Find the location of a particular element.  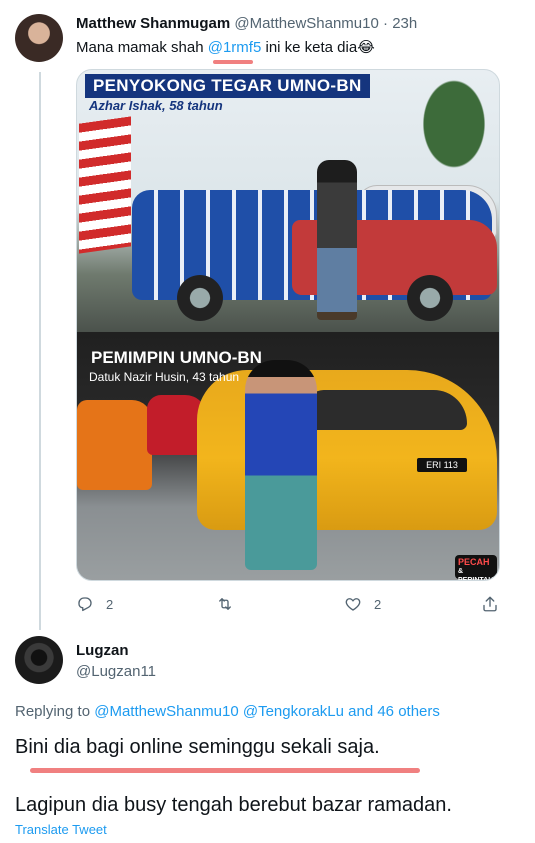

mention-highlight-underline is located at coordinates (233, 62).